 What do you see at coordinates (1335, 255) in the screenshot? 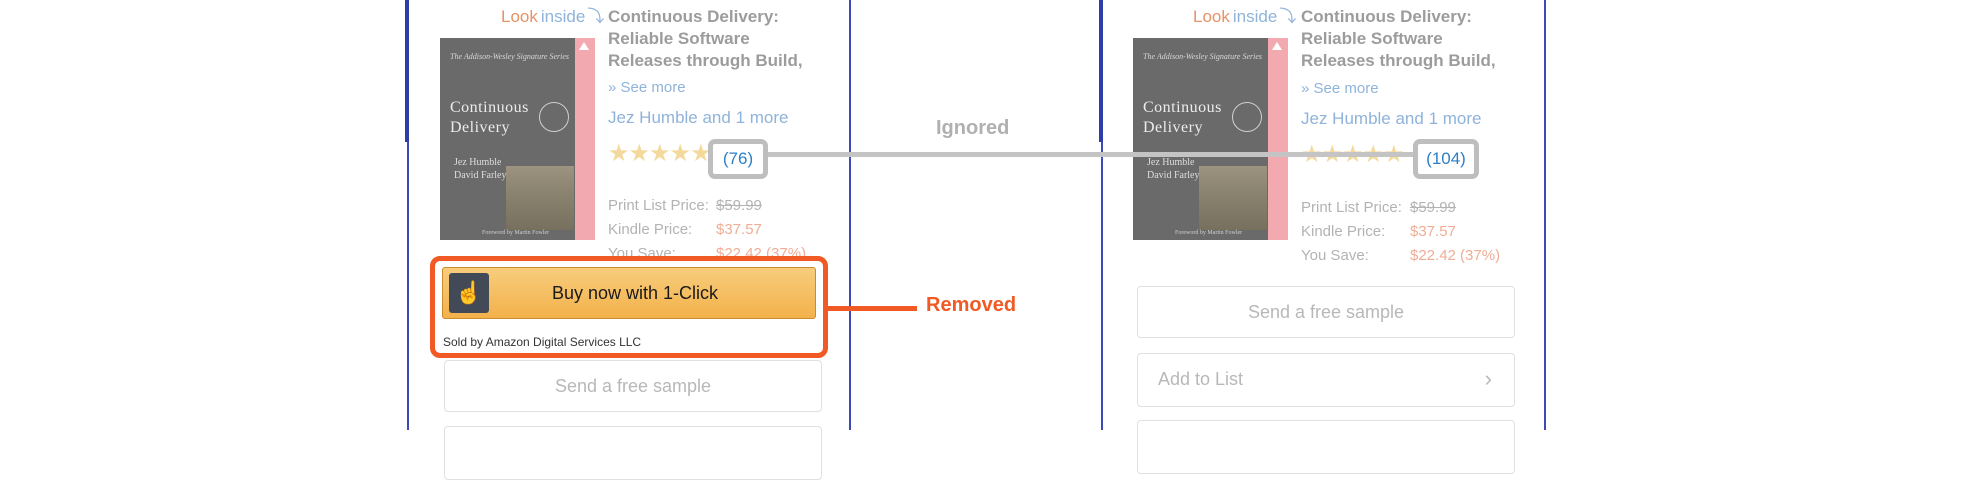
I see `you-save-label: You Save:` at bounding box center [1335, 255].